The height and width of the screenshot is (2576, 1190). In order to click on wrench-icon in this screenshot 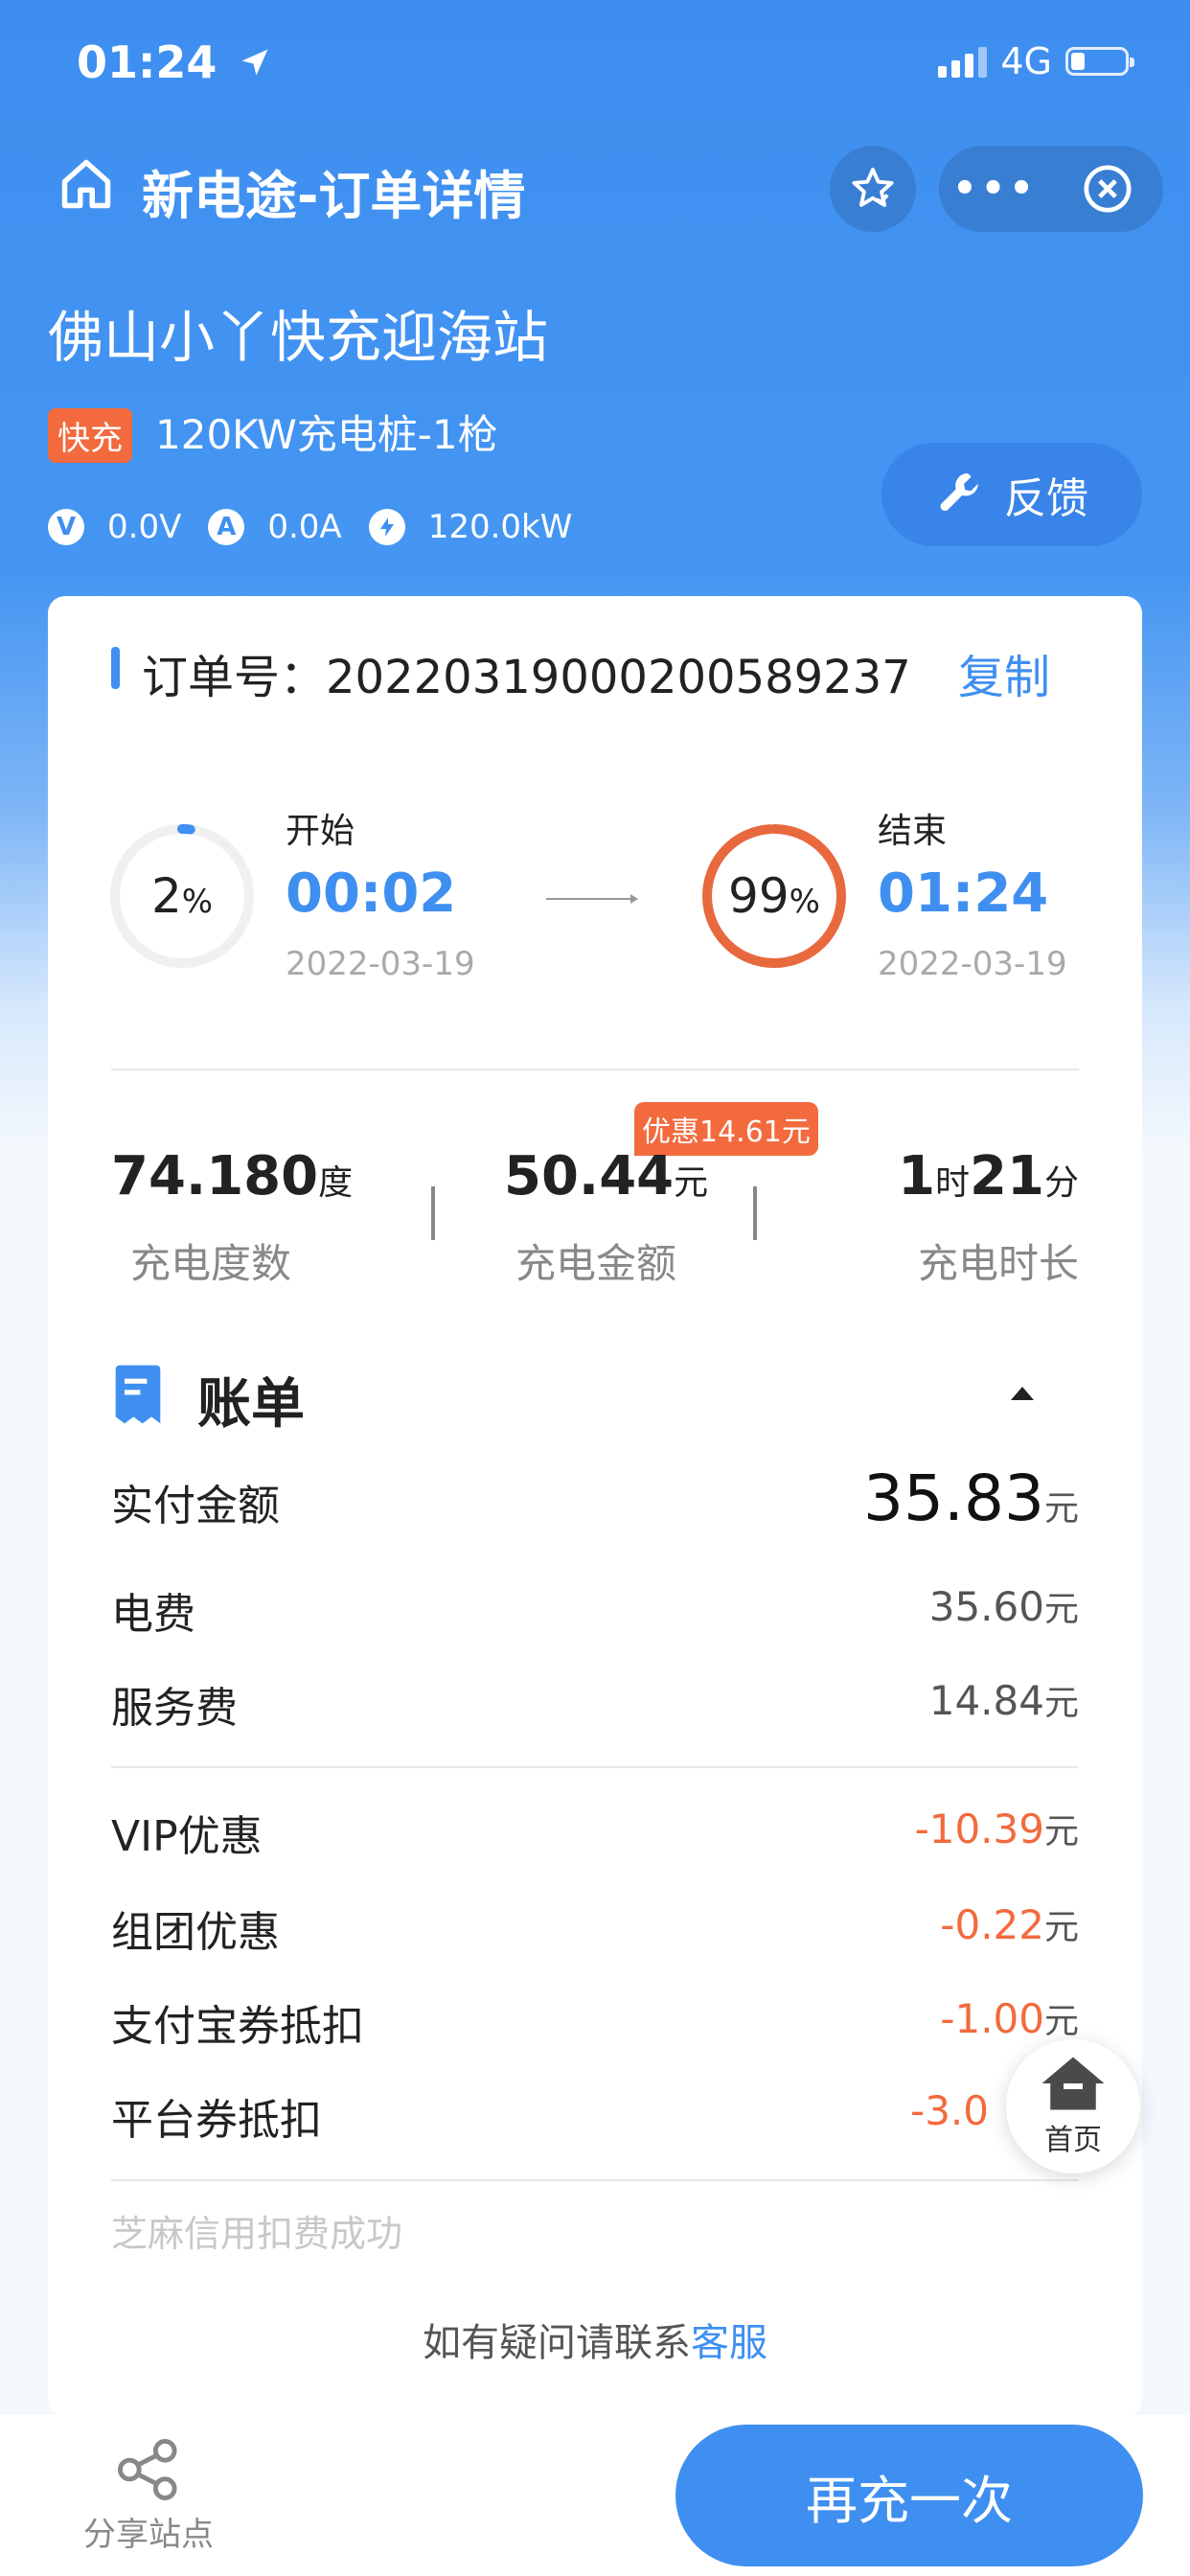, I will do `click(959, 492)`.